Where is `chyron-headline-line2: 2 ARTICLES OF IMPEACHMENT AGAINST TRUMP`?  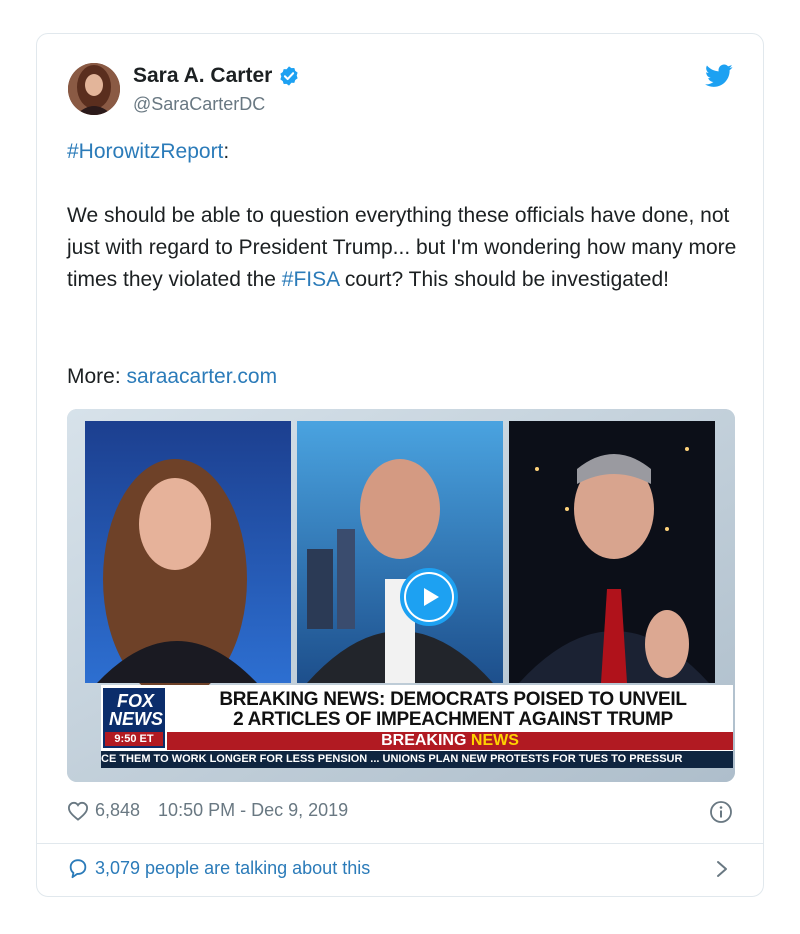
chyron-headline-line2: 2 ARTICLES OF IMPEACHMENT AGAINST TRUMP is located at coordinates (453, 719).